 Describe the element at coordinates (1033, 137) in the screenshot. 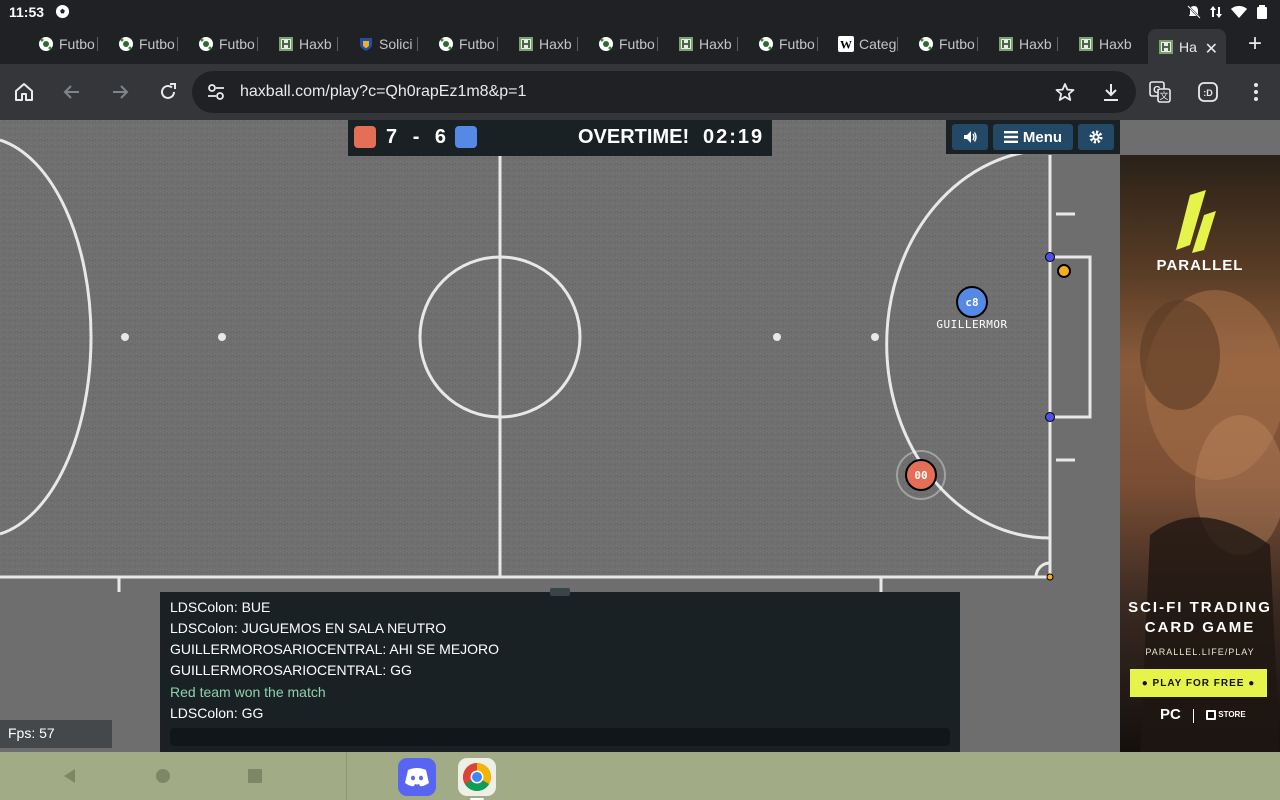

I see `menu-button: Menu` at that location.